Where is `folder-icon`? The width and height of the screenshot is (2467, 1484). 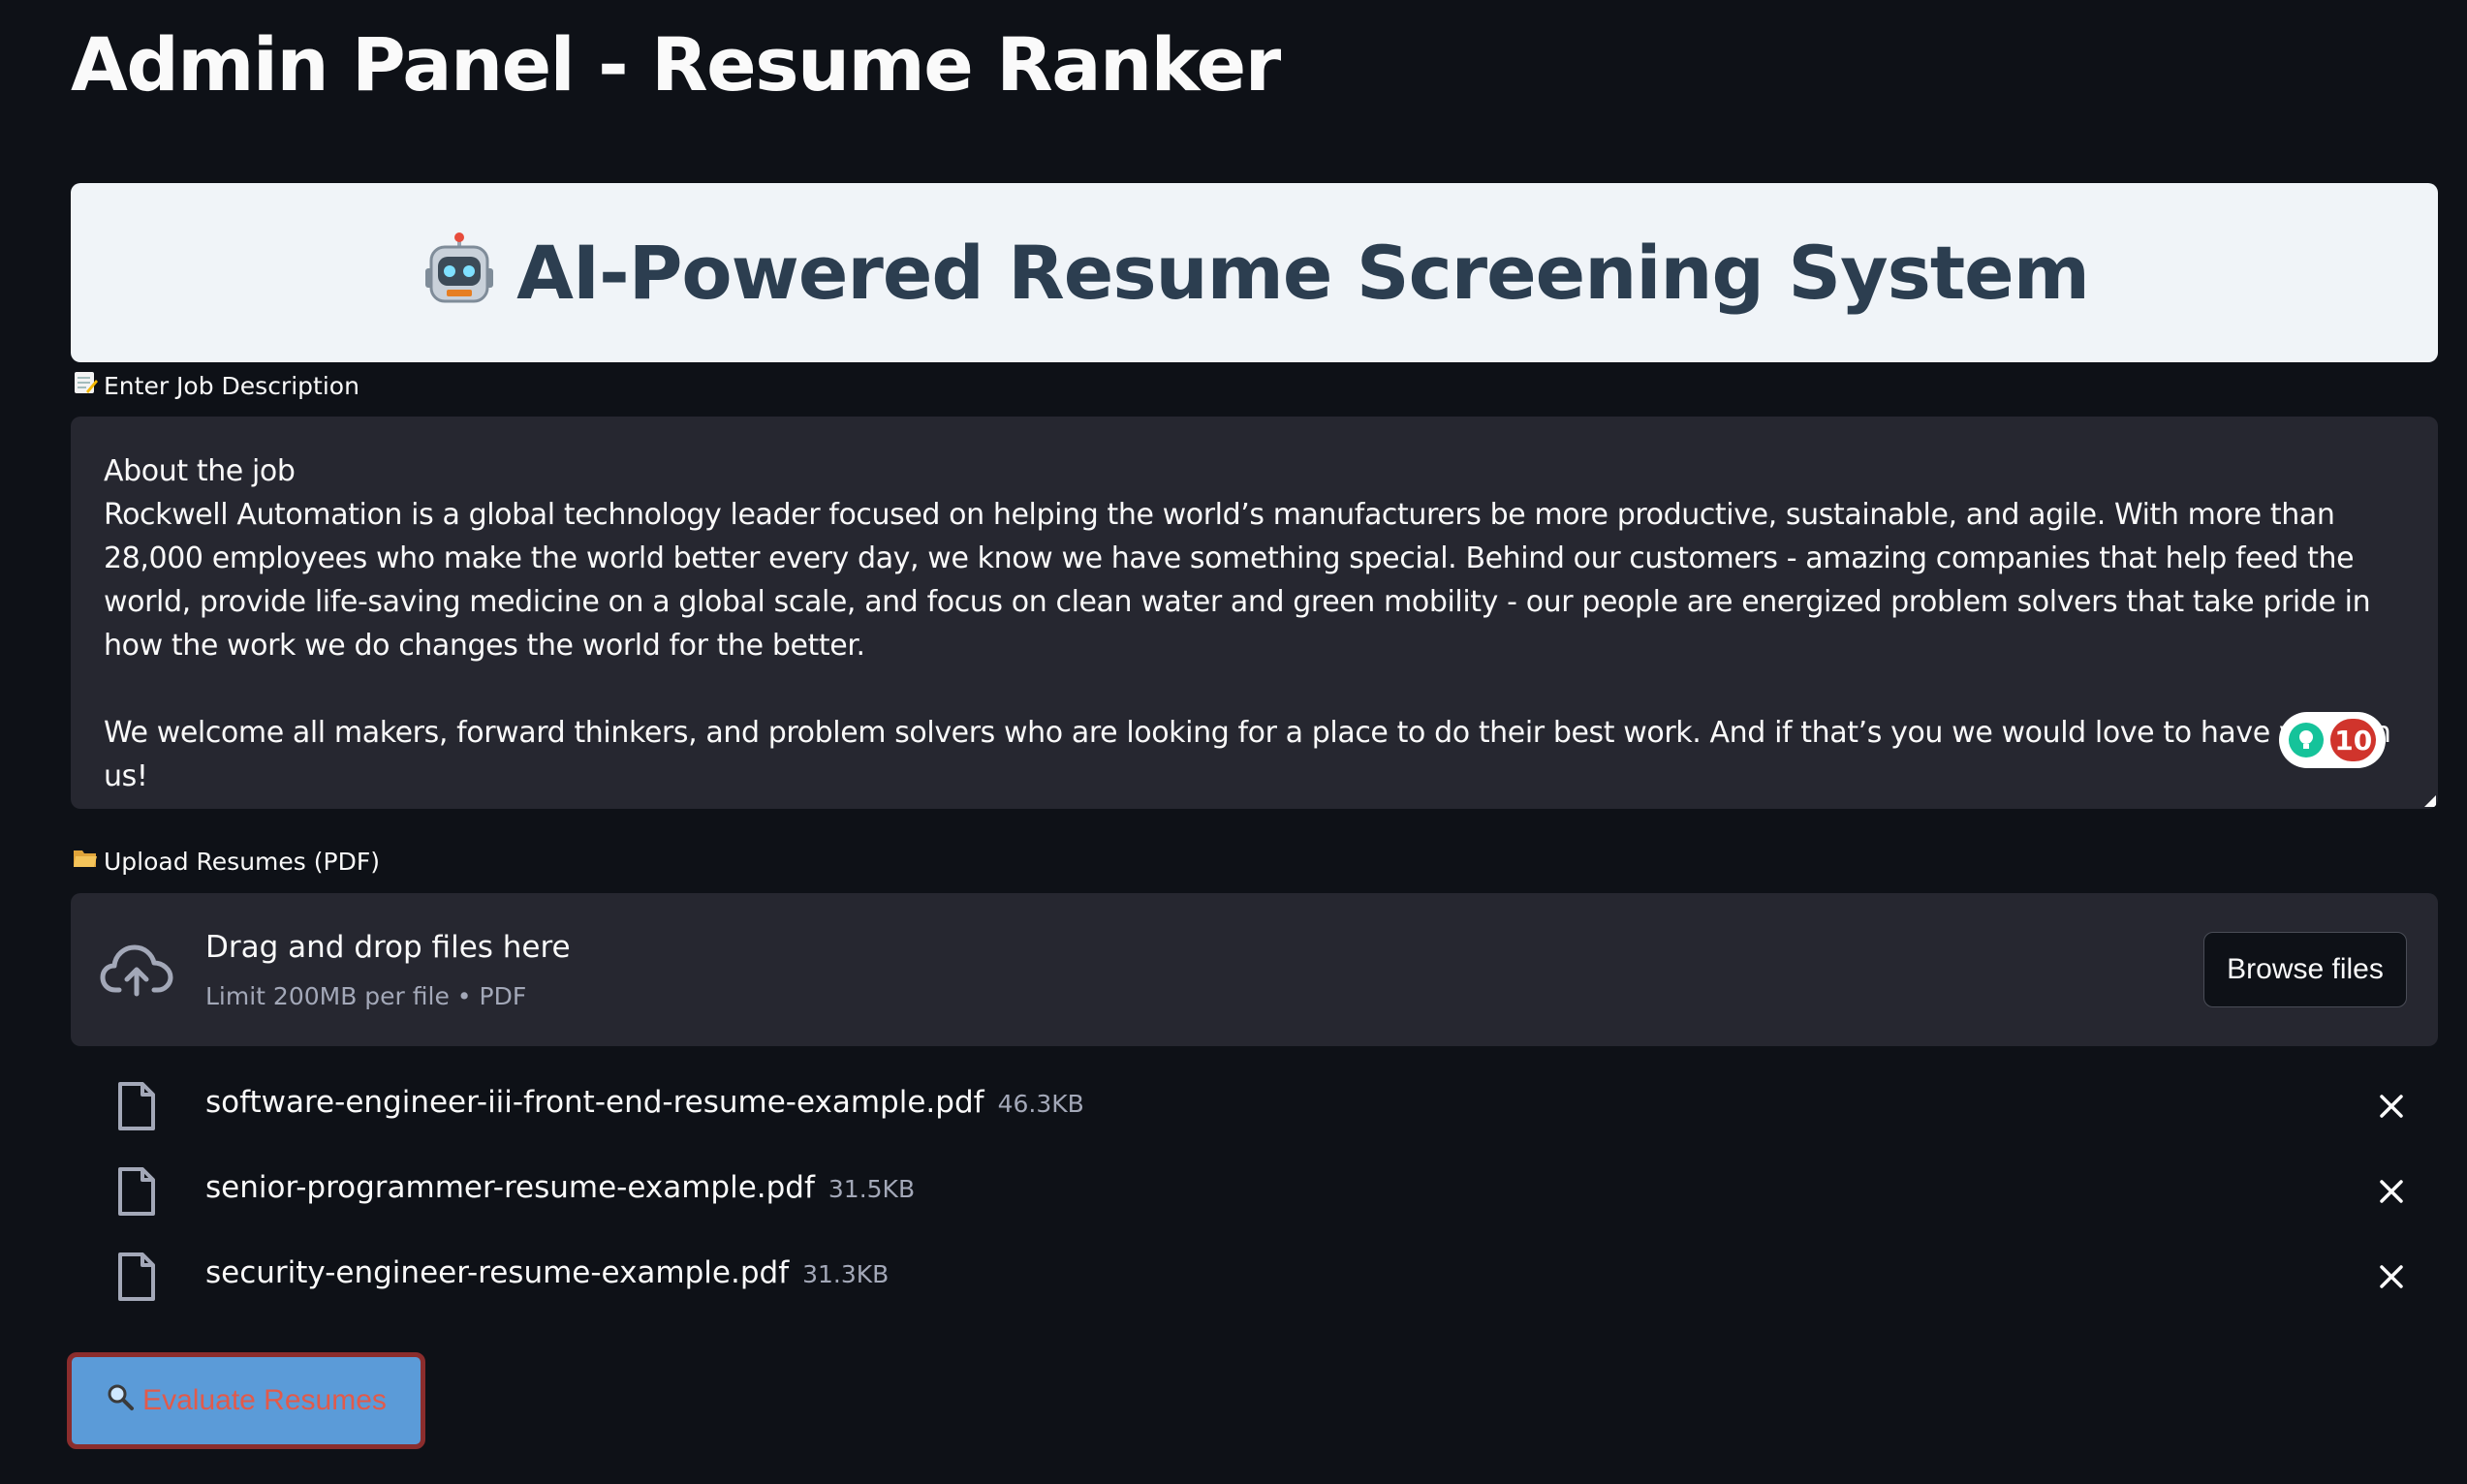
folder-icon is located at coordinates (85, 861).